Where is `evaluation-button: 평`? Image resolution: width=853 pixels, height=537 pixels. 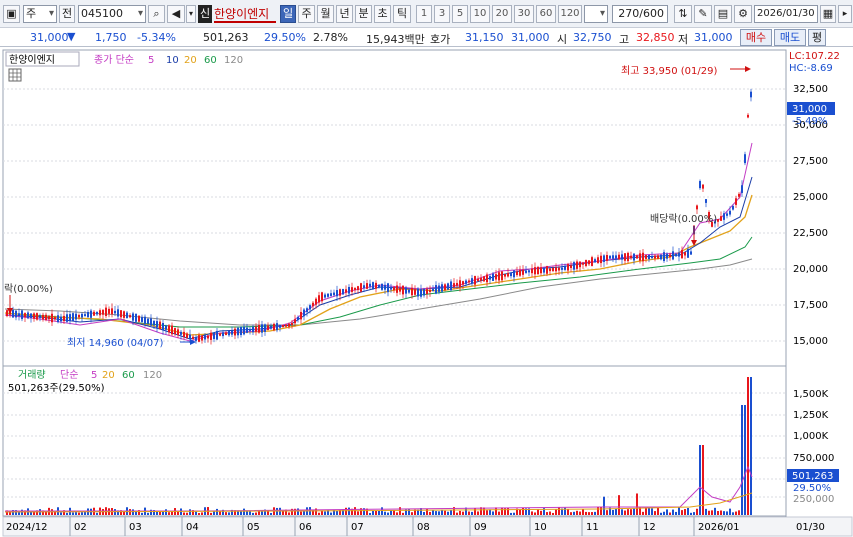 evaluation-button: 평 is located at coordinates (817, 37).